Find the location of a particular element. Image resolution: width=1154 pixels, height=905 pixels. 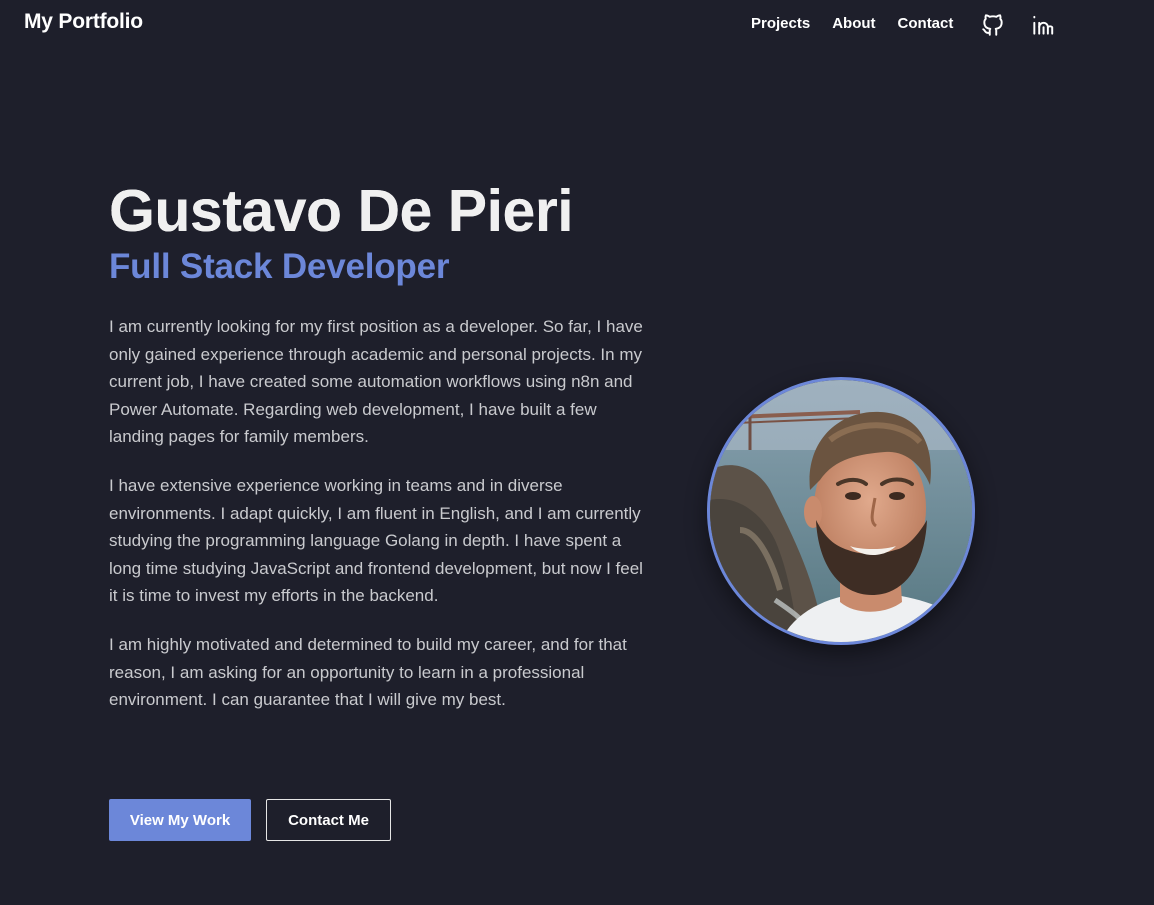

linkedin-link is located at coordinates (1043, 25).